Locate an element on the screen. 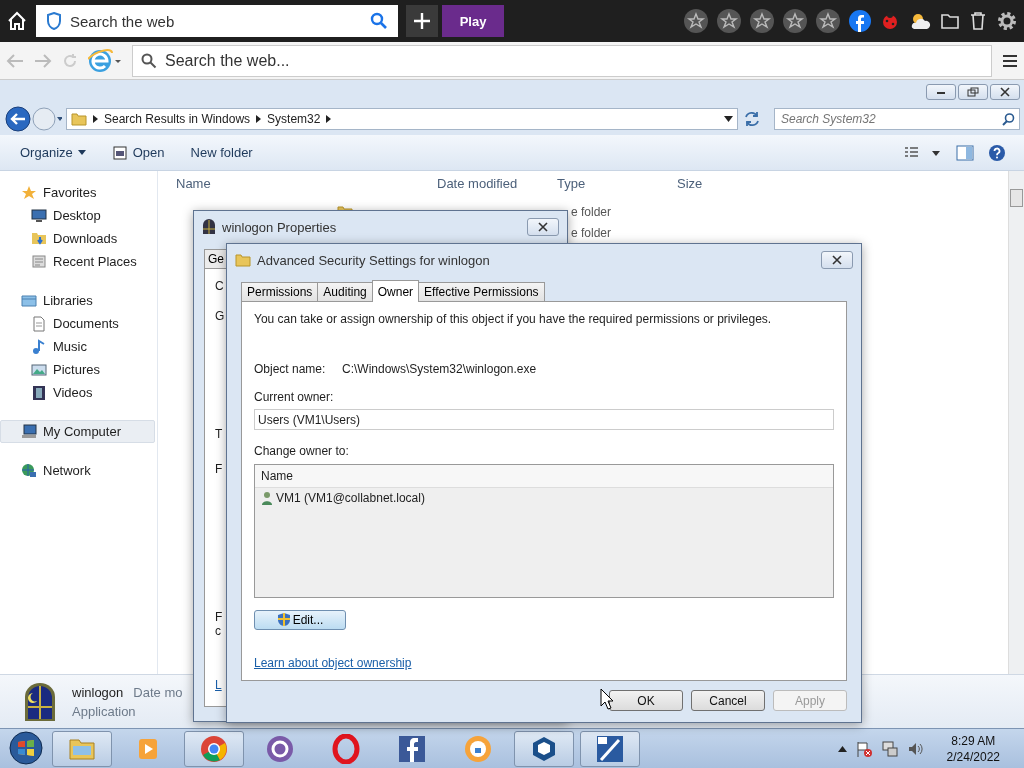  dropdown-caret-icon is located at coordinates (728, 119).